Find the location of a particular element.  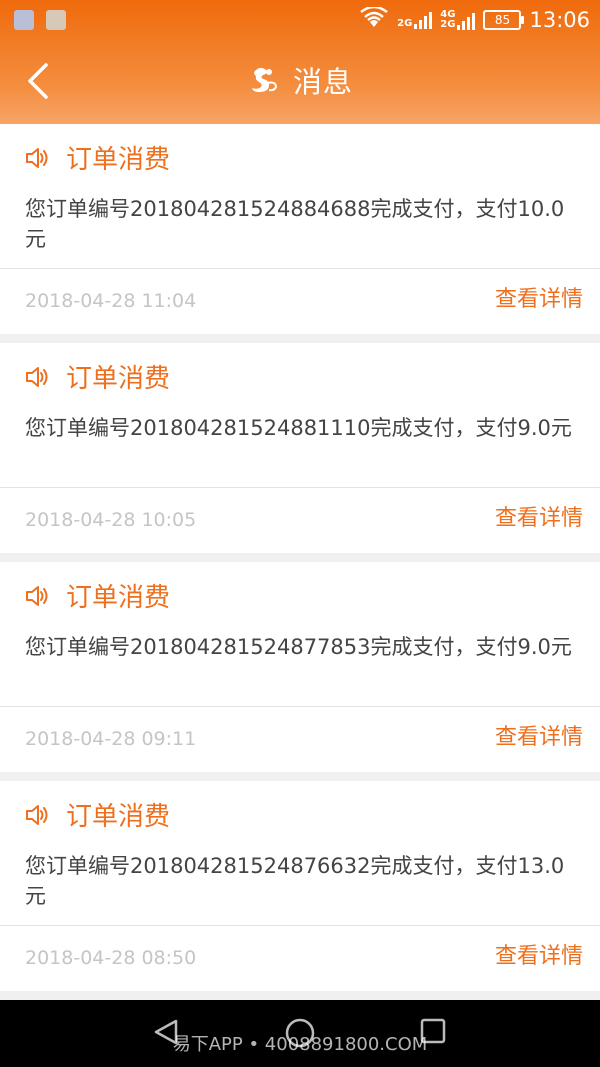

signal-2g-lower-label: 2G is located at coordinates (448, 24).